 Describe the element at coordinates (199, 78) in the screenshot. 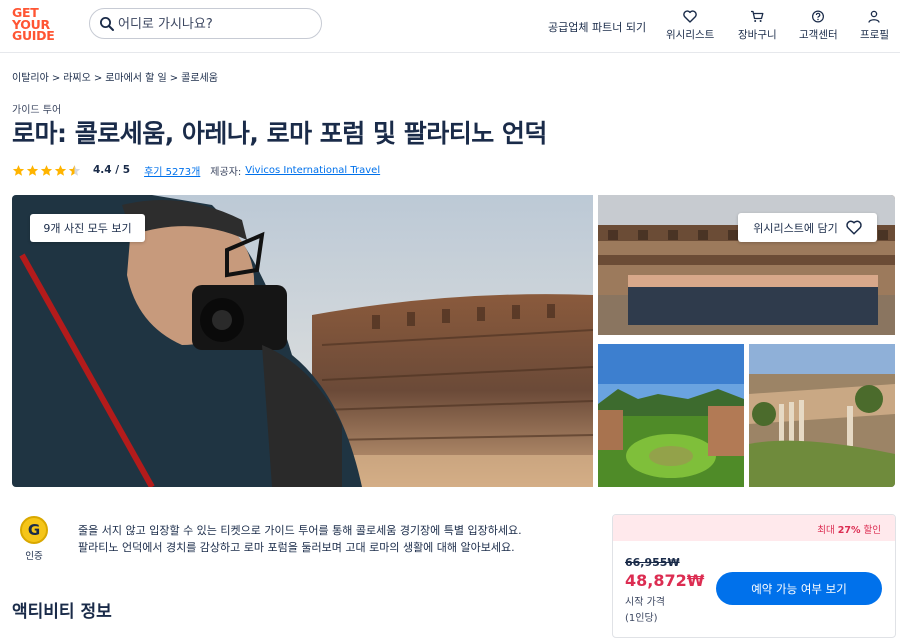

I see `breadcrumb-colosseum: 콜로세움` at that location.